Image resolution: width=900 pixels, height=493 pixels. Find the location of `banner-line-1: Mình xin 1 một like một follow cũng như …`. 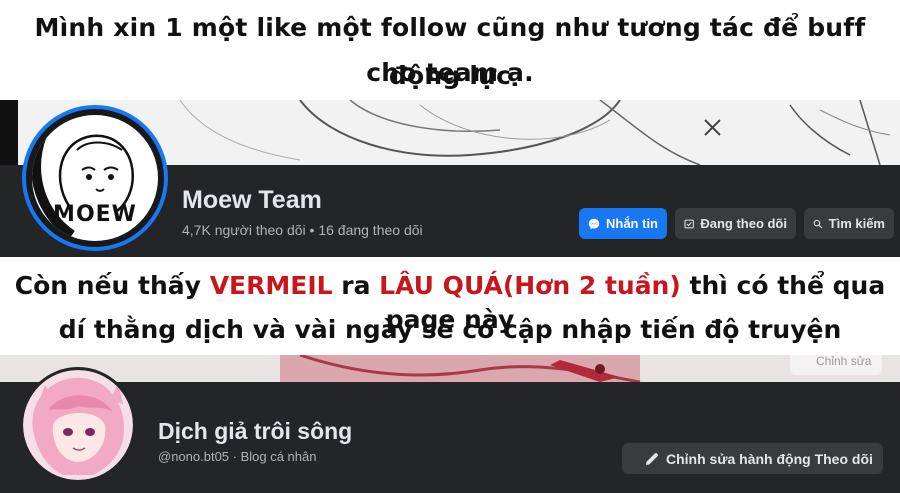

banner-line-1: Mình xin 1 một like một follow cũng như … is located at coordinates (450, 51).